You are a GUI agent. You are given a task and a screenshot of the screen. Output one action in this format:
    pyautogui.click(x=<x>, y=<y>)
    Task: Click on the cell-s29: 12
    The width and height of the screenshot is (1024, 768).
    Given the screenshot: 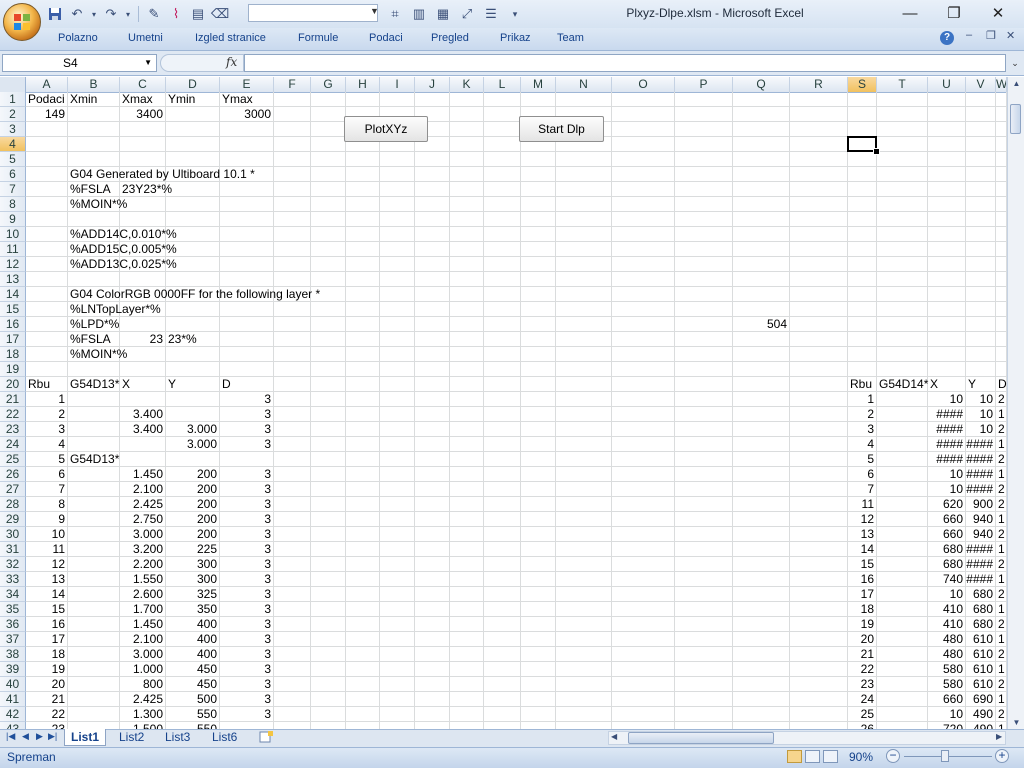 What is the action you would take?
    pyautogui.click(x=861, y=519)
    